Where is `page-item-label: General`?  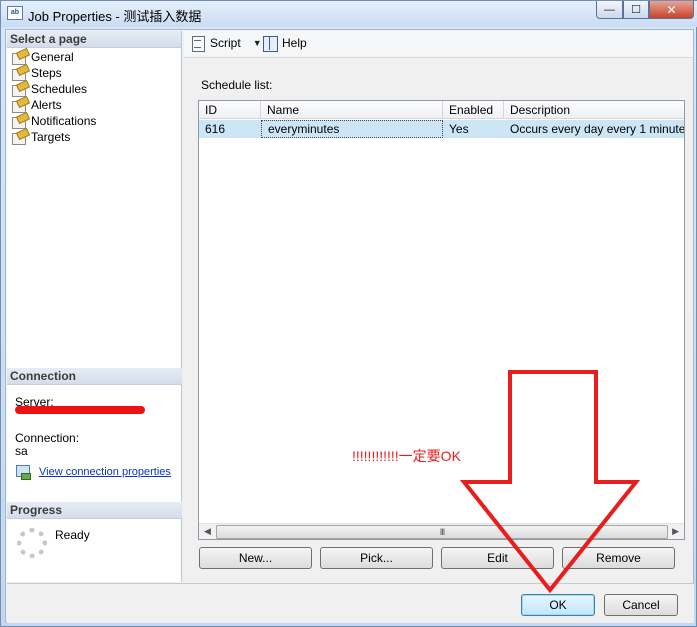 page-item-label: General is located at coordinates (52, 57).